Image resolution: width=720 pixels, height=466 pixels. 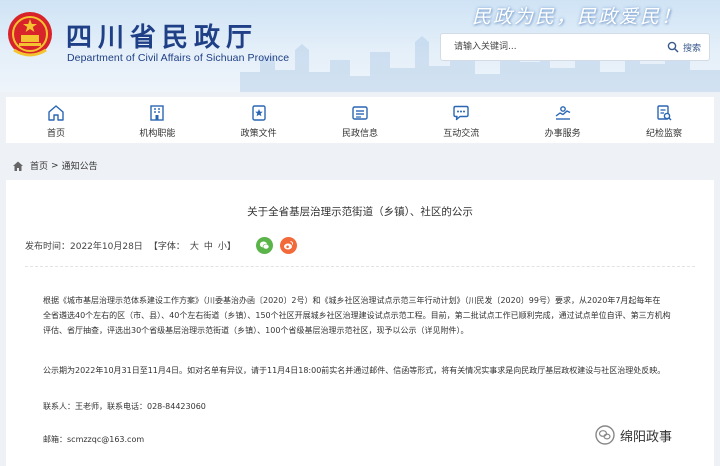 What do you see at coordinates (359, 134) in the screenshot?
I see `nav-label: 民政信息` at bounding box center [359, 134].